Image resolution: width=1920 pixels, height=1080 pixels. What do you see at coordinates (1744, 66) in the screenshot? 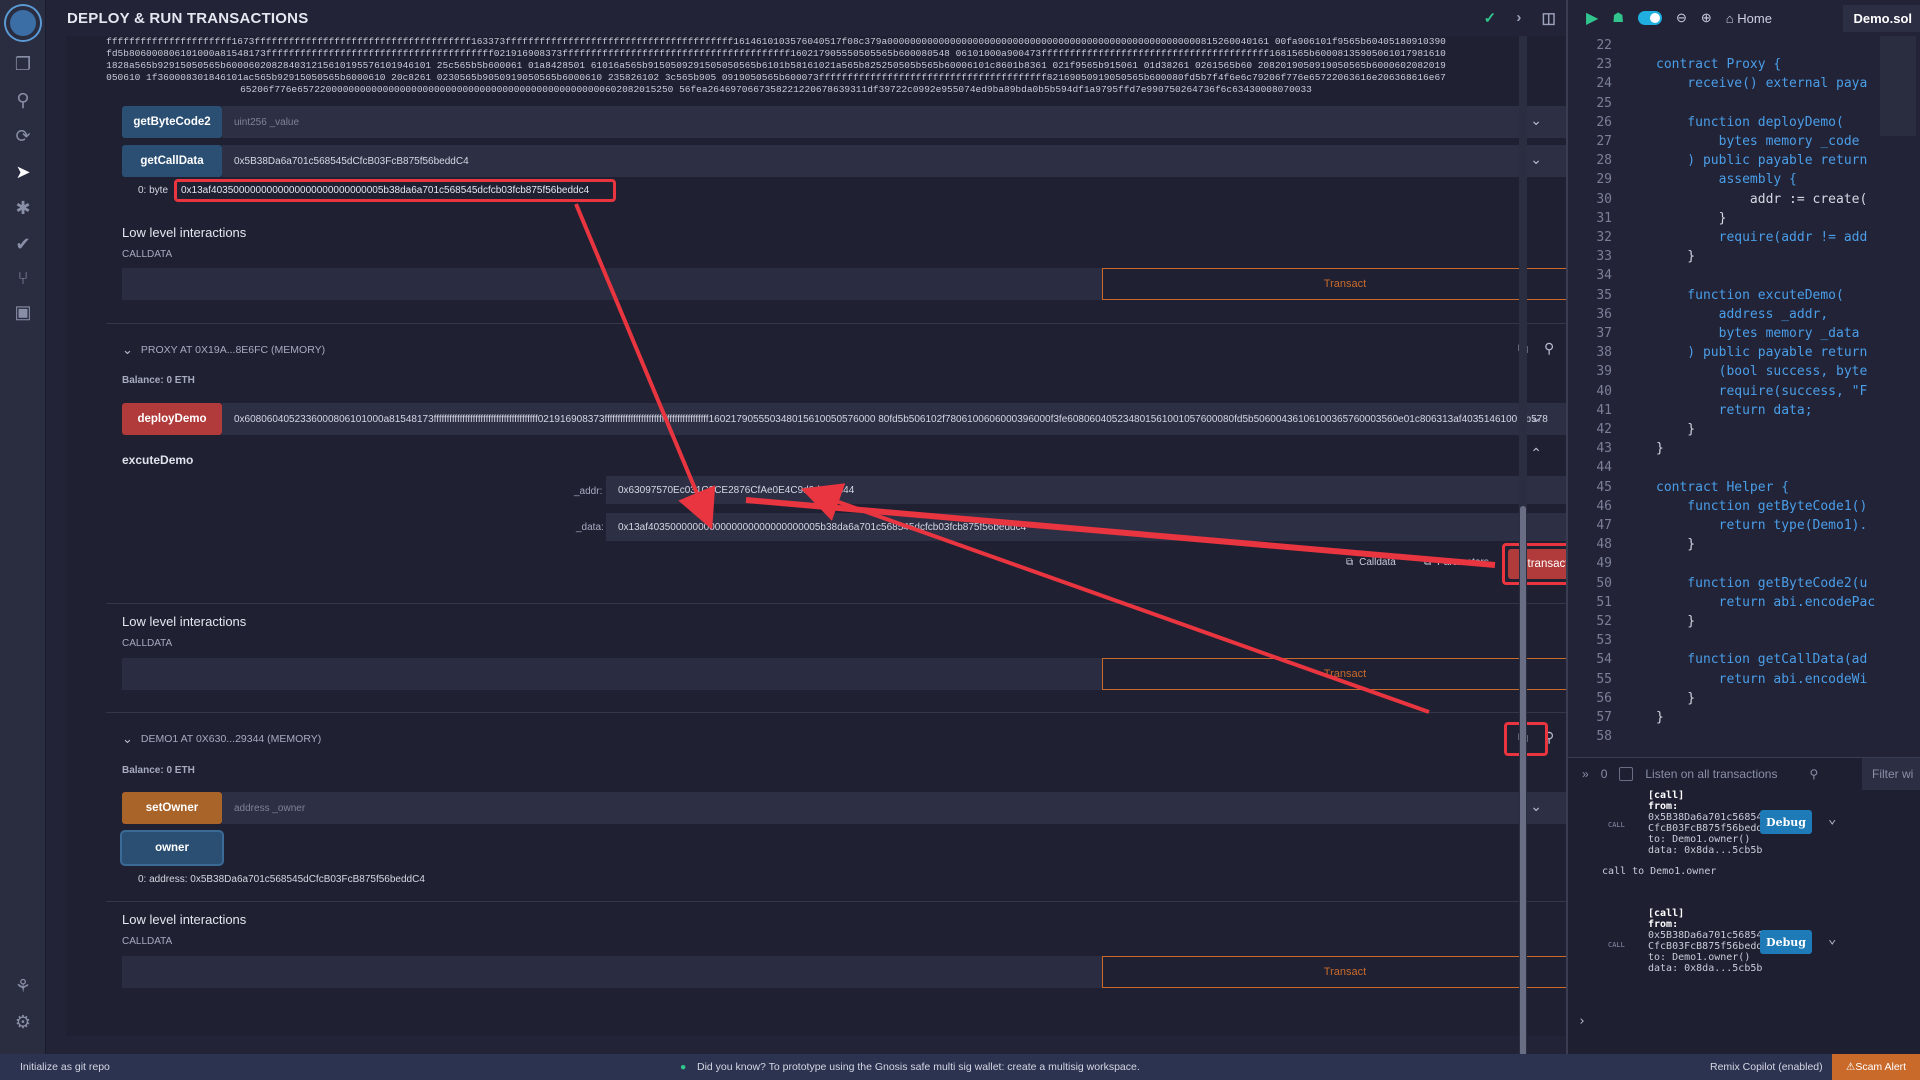
I see `code-line: 23 contract Proxy {` at bounding box center [1744, 66].